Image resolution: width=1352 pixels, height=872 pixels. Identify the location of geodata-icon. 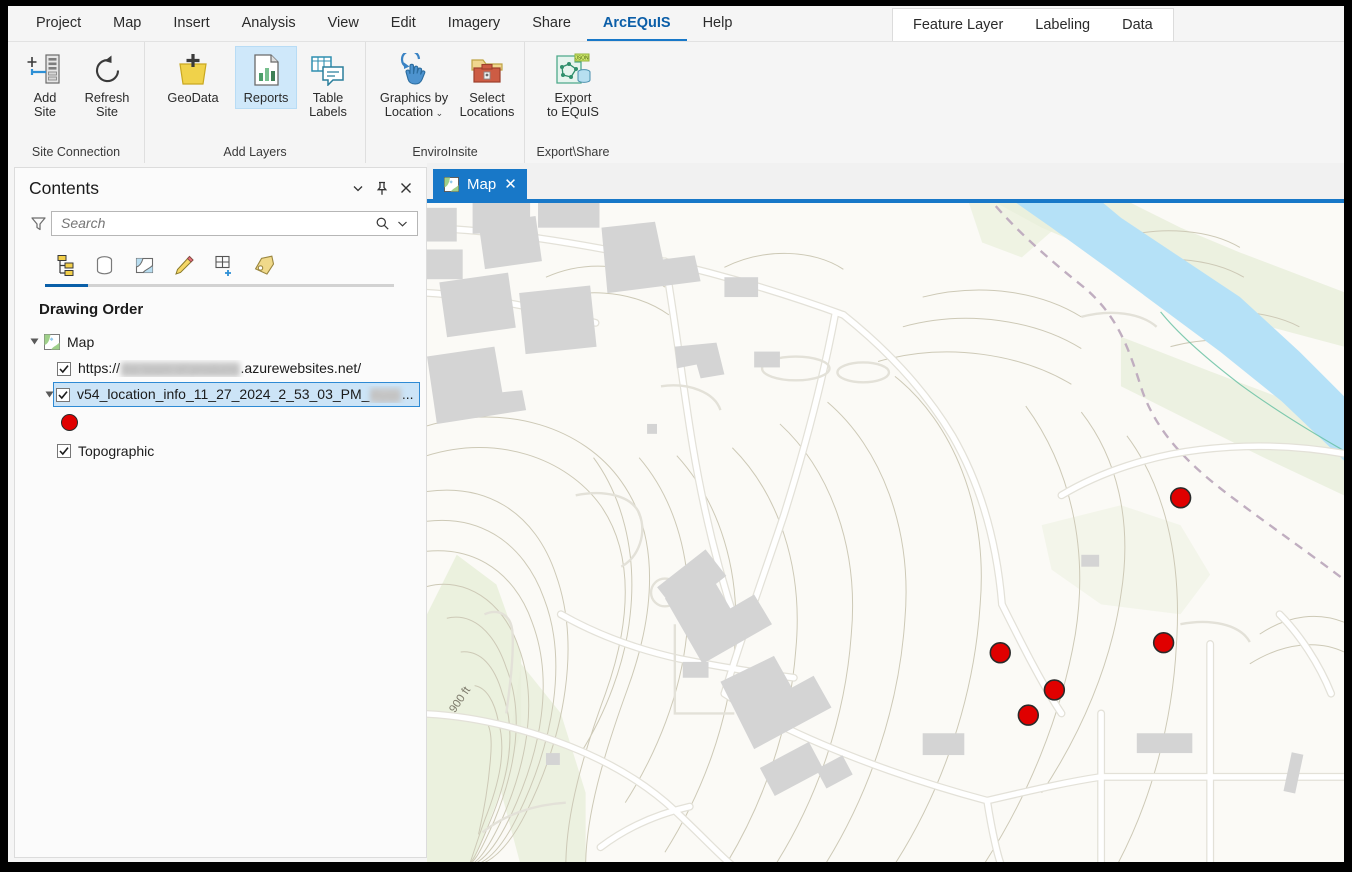
(193, 70).